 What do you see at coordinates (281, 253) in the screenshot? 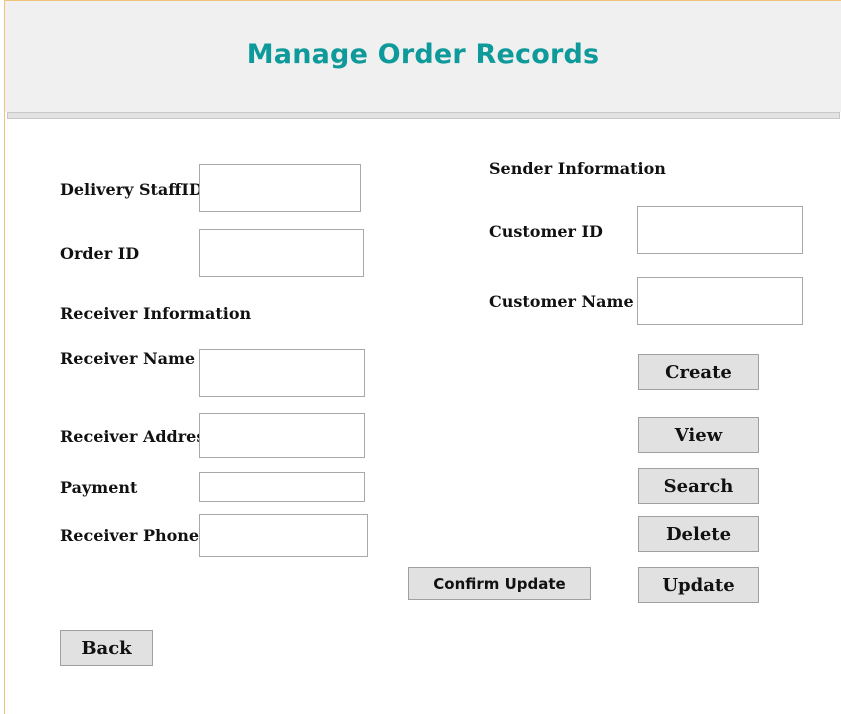
I see `order-id-input` at bounding box center [281, 253].